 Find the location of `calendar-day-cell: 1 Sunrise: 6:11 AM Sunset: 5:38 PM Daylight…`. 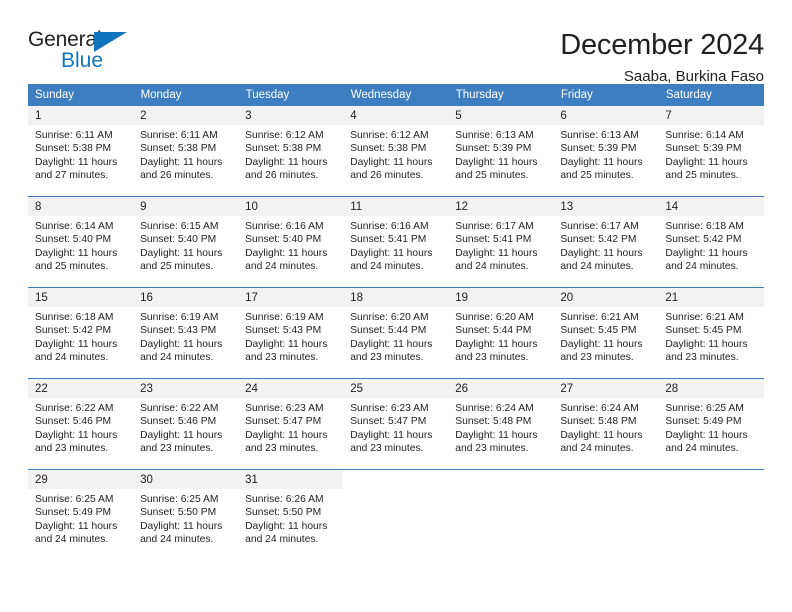

calendar-day-cell: 1 Sunrise: 6:11 AM Sunset: 5:38 PM Daylight… is located at coordinates (81, 151).